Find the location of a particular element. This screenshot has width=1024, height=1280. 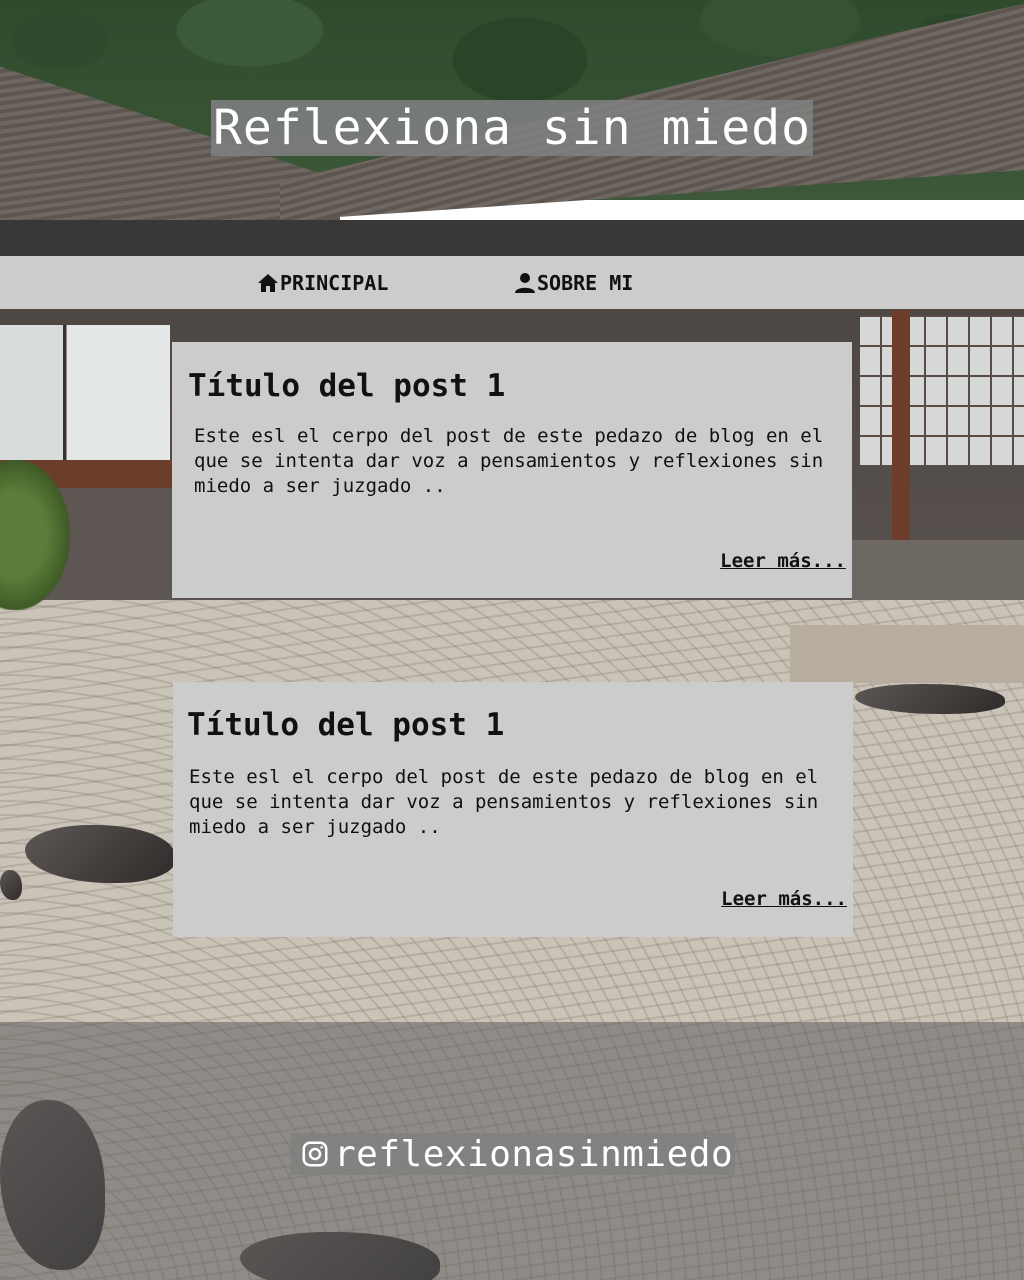

home-icon is located at coordinates (268, 282).